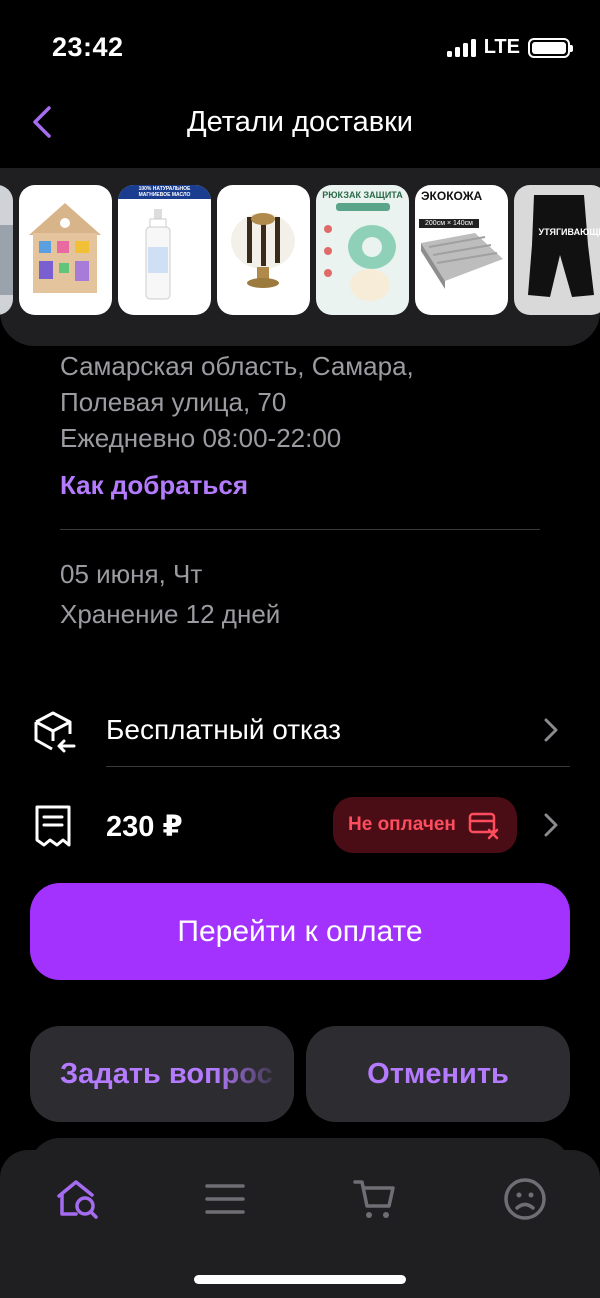 The width and height of the screenshot is (600, 1298). What do you see at coordinates (550, 47) in the screenshot?
I see `battery-icon` at bounding box center [550, 47].